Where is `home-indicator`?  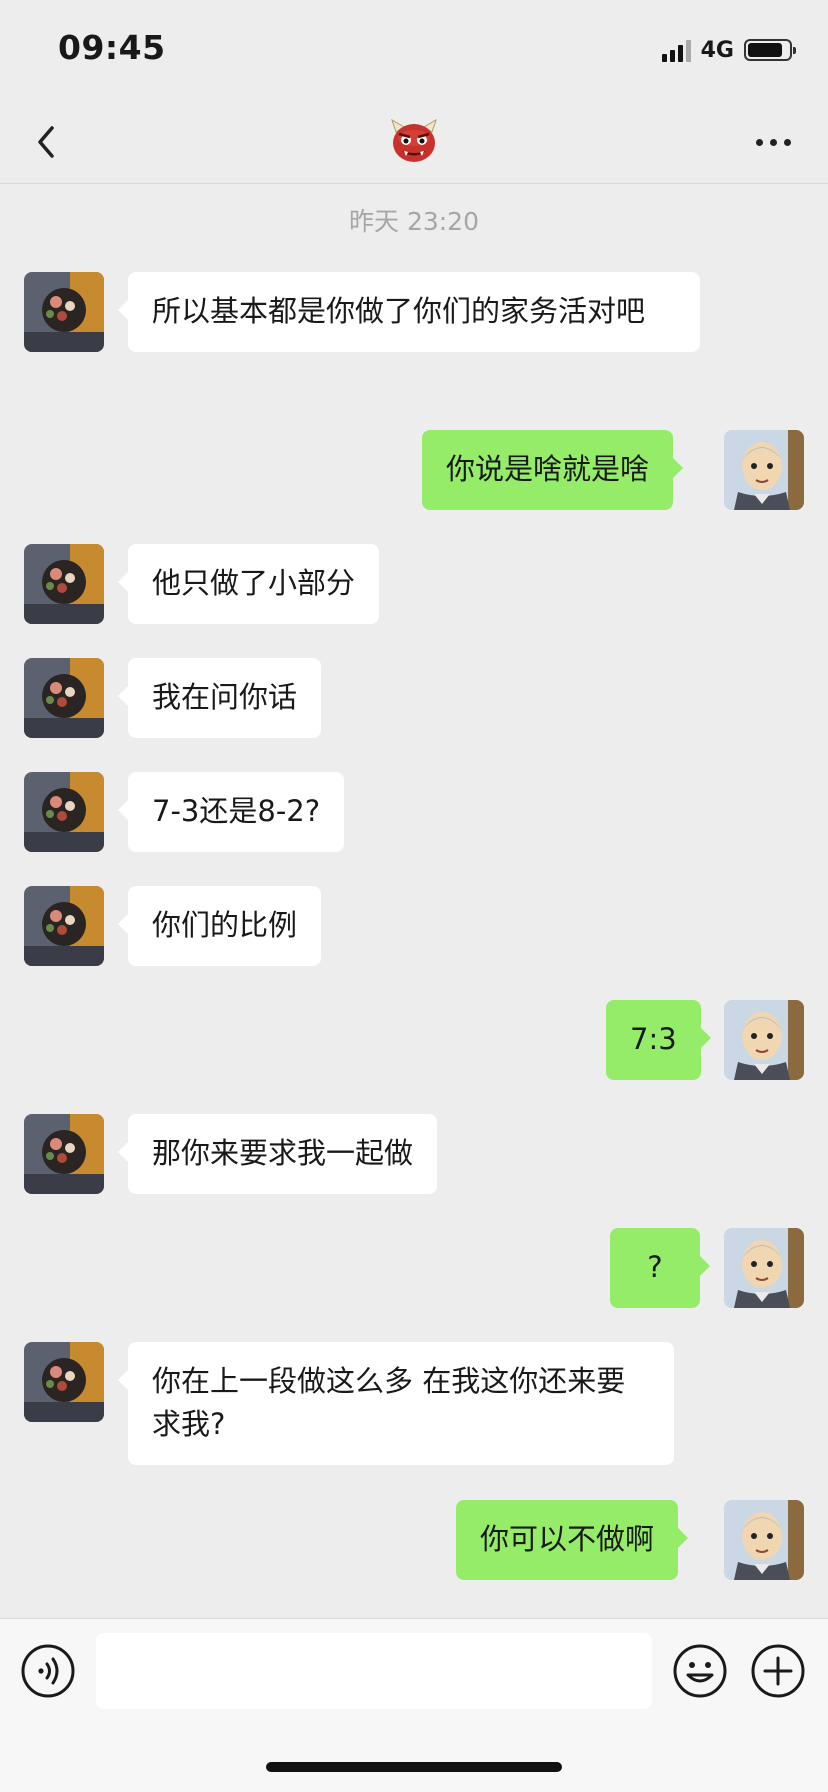 home-indicator is located at coordinates (414, 1767).